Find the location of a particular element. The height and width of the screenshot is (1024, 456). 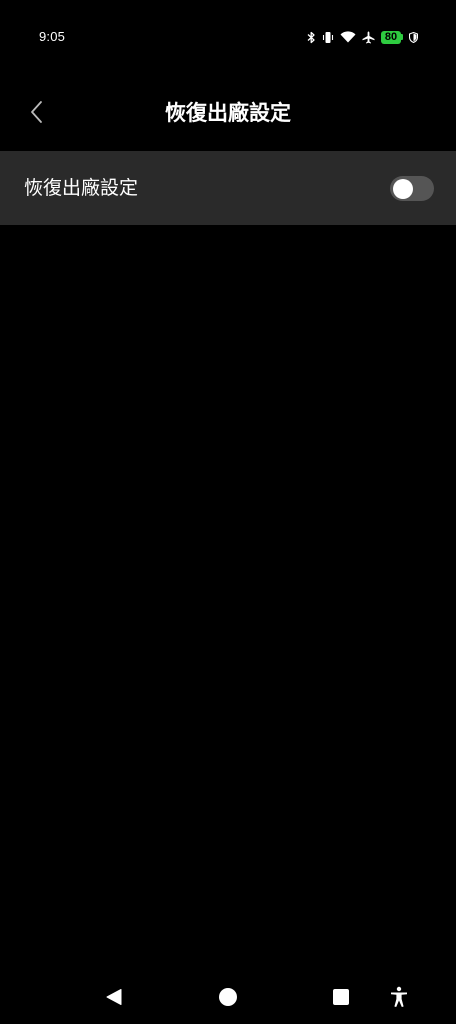

status-bar: 9:05 80 is located at coordinates (228, 37).